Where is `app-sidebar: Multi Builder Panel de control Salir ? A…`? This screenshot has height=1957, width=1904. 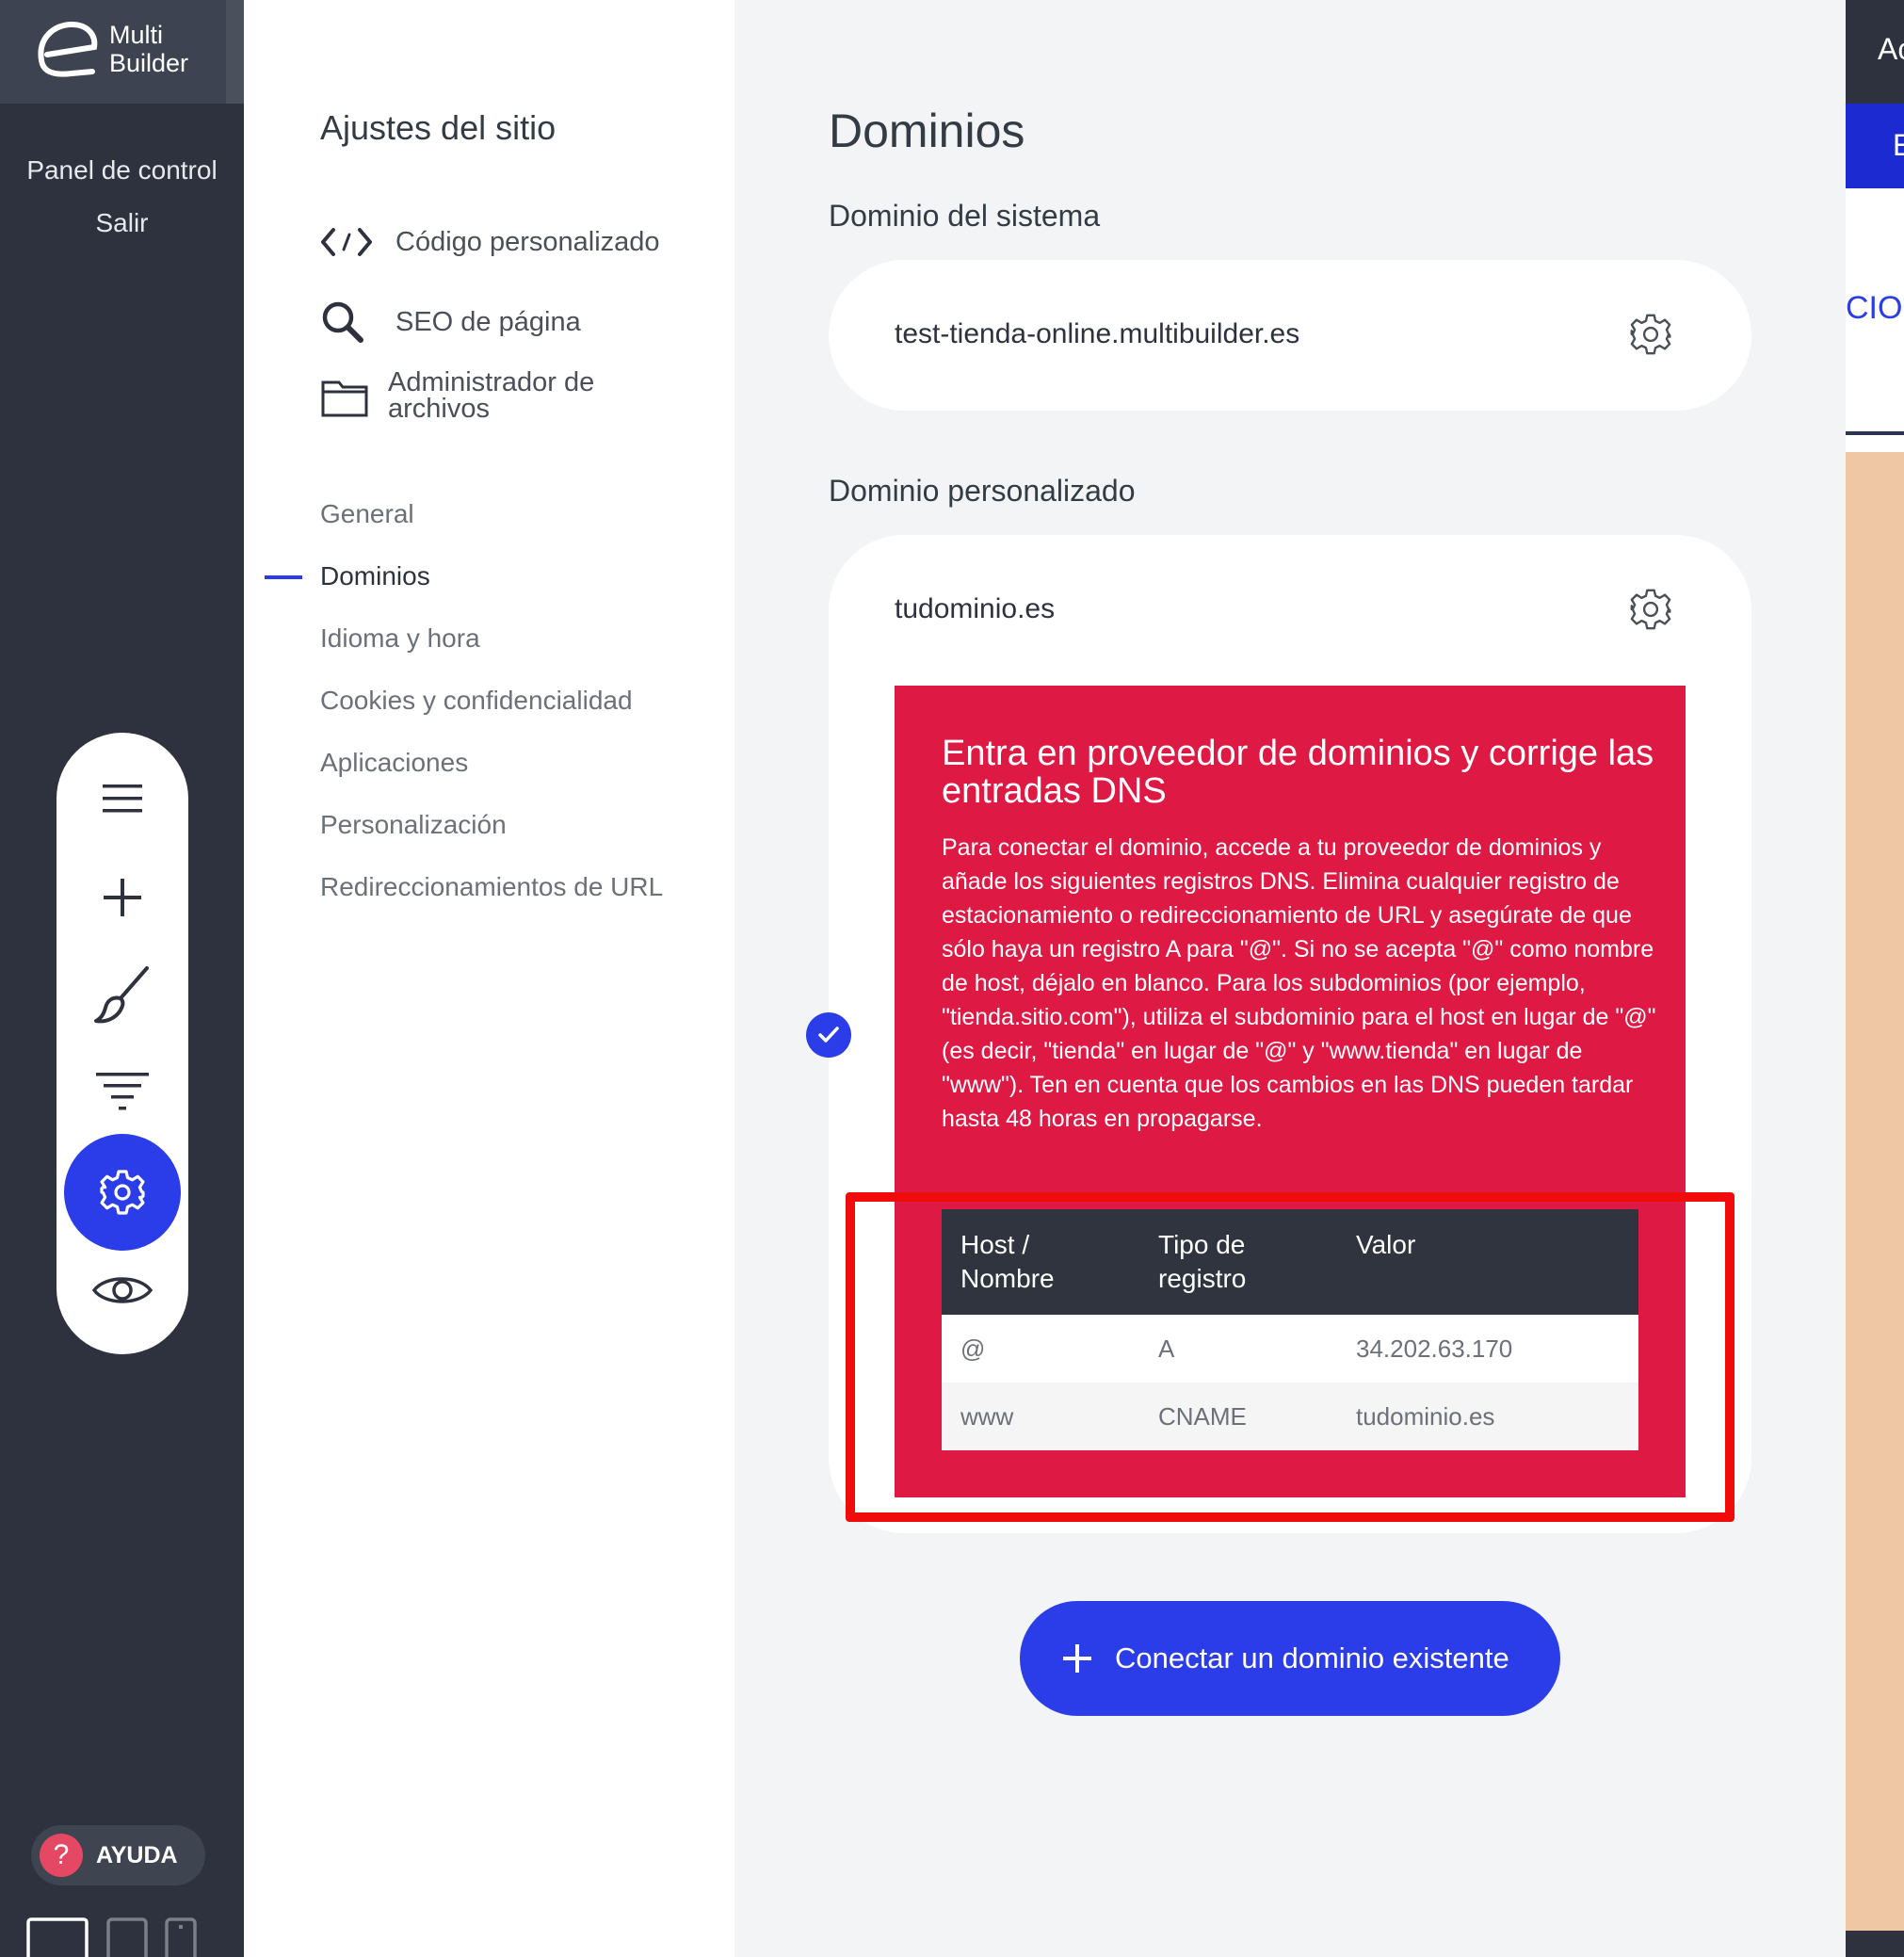 app-sidebar: Multi Builder Panel de control Salir ? A… is located at coordinates (122, 978).